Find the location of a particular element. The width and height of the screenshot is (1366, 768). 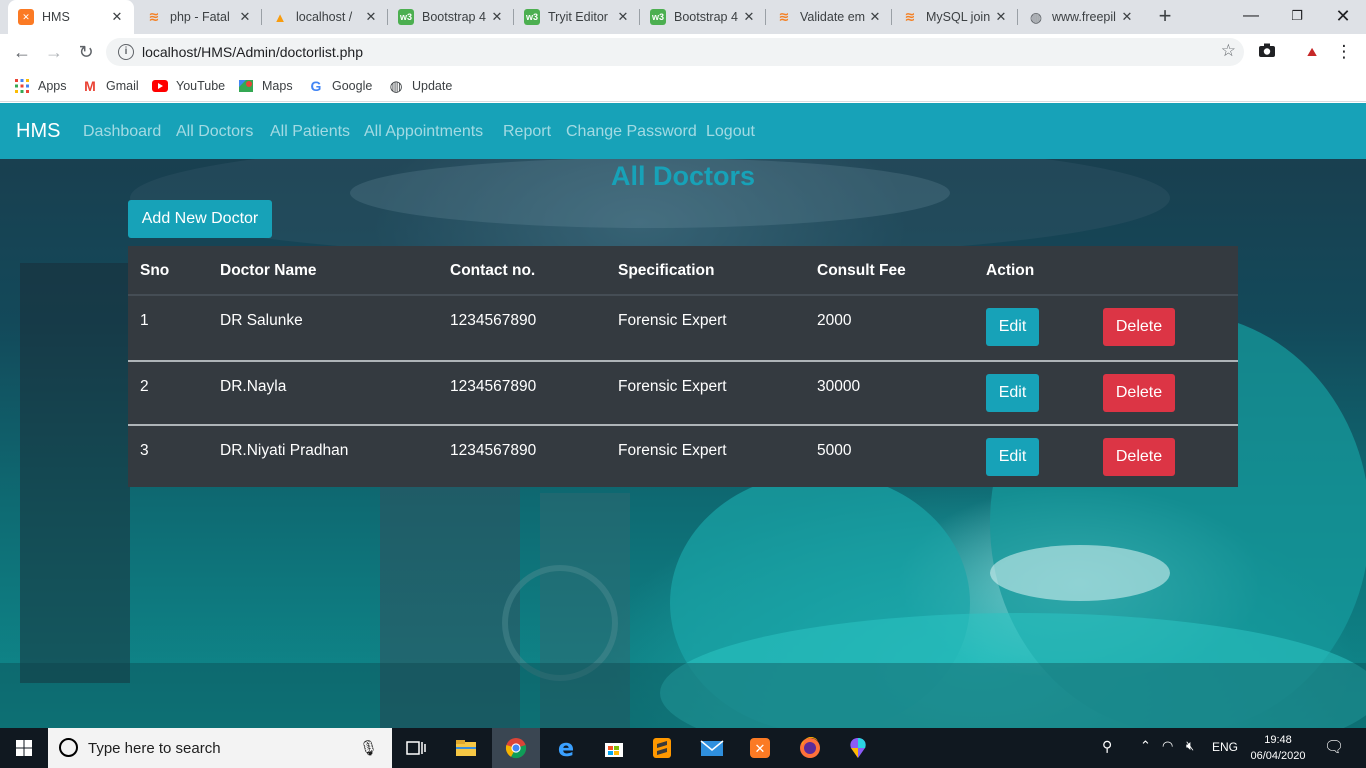

task-view-icon is located at coordinates (416, 748).